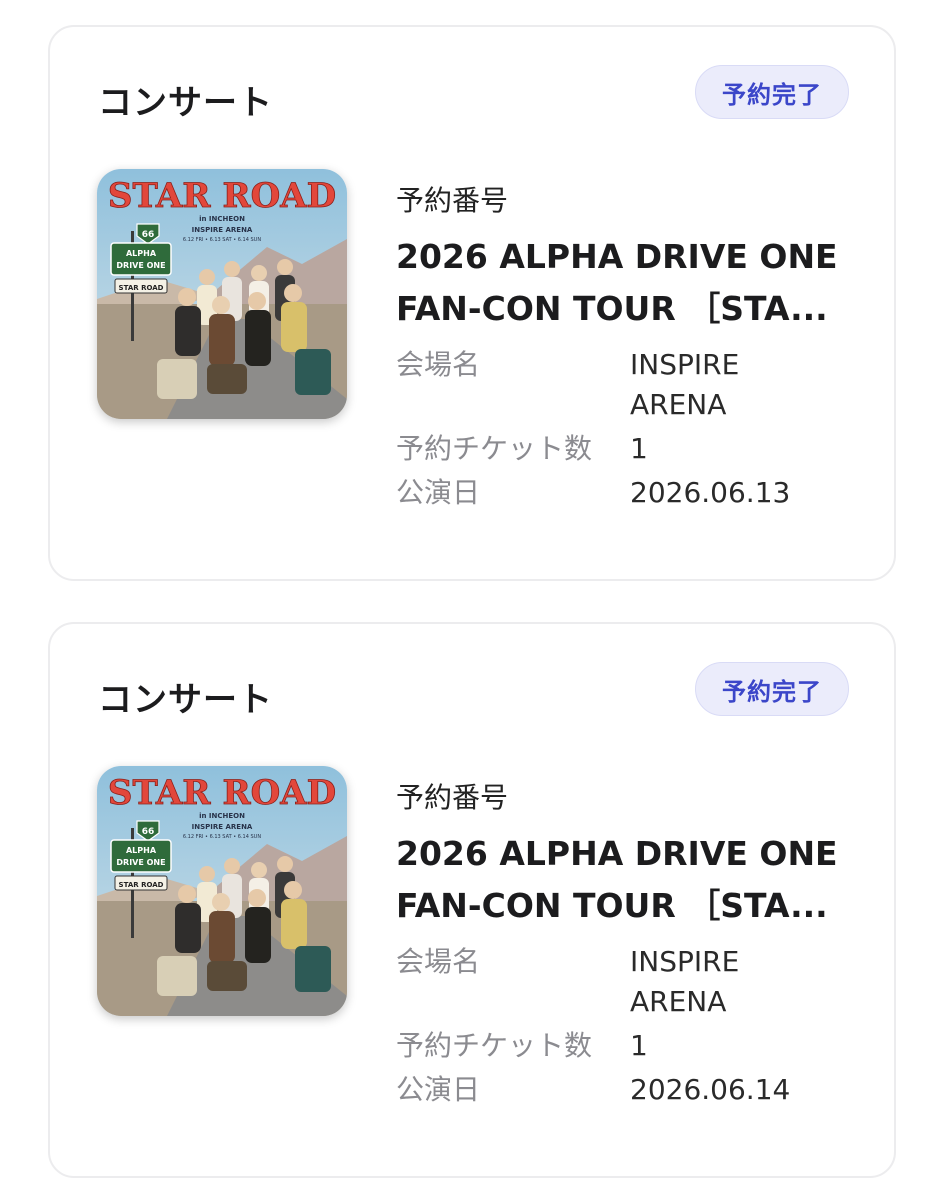  Describe the element at coordinates (626, 493) in the screenshot. I see `date-row: 公演日 2026.06.13` at that location.